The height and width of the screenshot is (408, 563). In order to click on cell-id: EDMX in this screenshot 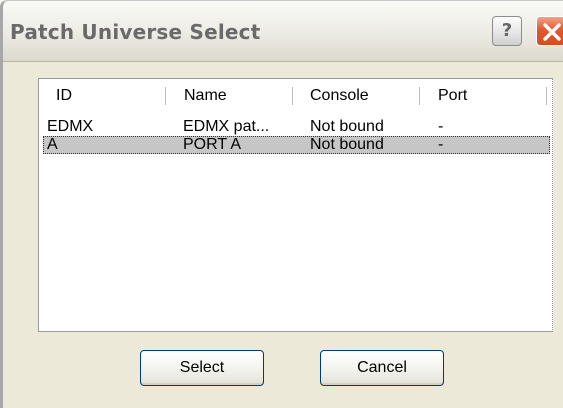, I will do `click(70, 126)`.